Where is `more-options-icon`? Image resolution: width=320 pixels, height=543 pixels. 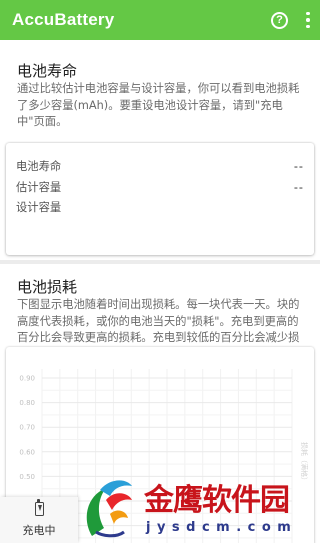
more-options-icon is located at coordinates (308, 20).